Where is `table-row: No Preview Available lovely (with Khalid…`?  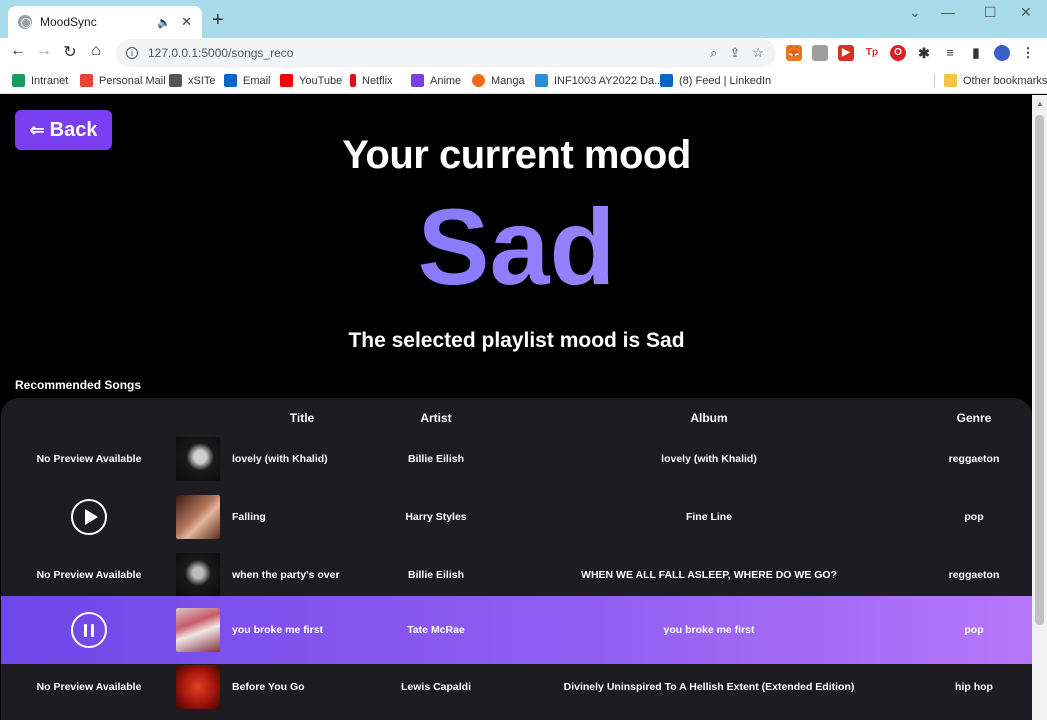
table-row: No Preview Available lovely (with Khalid… is located at coordinates (516, 459).